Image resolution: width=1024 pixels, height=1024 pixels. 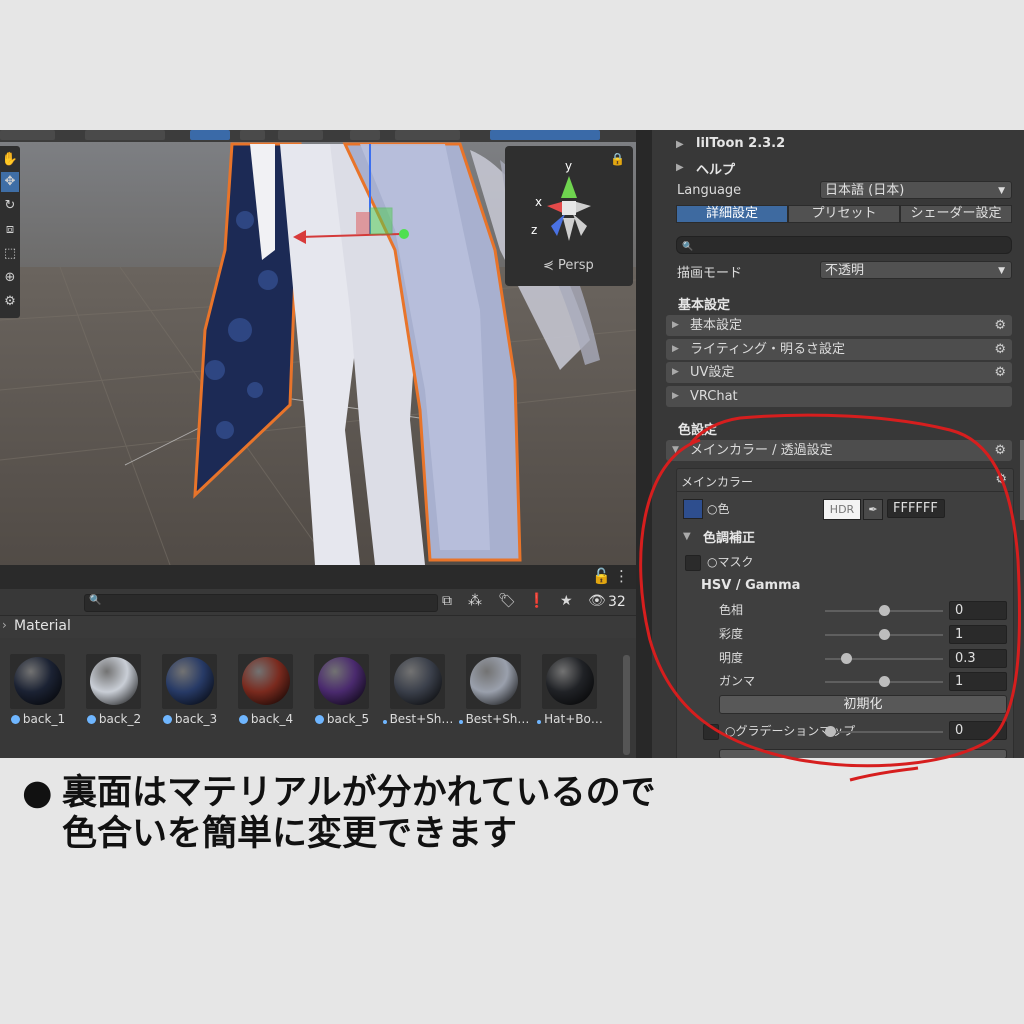 What do you see at coordinates (710, 273) in the screenshot?
I see `render-mode-label: 描画モード` at bounding box center [710, 273].